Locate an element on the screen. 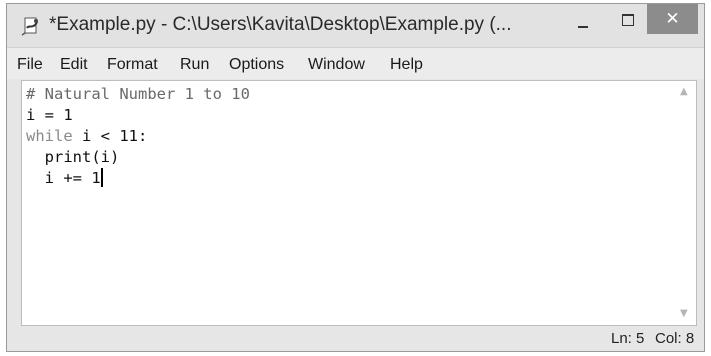  python-idle-icon is located at coordinates (29, 26).